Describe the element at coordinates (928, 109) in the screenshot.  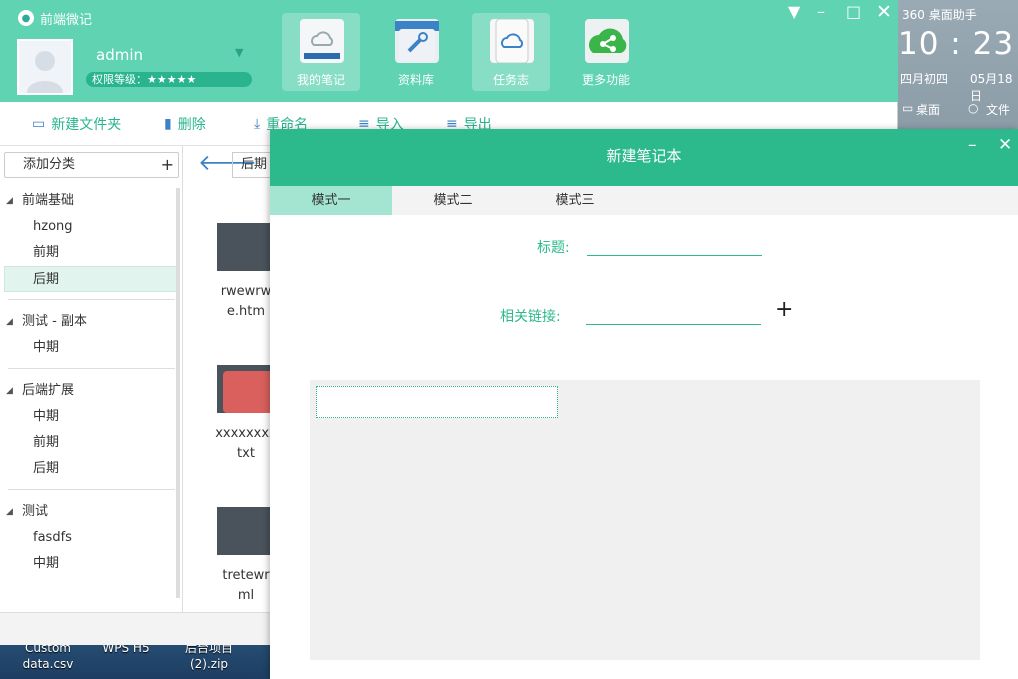
I see `widget-desk-link: 桌面` at that location.